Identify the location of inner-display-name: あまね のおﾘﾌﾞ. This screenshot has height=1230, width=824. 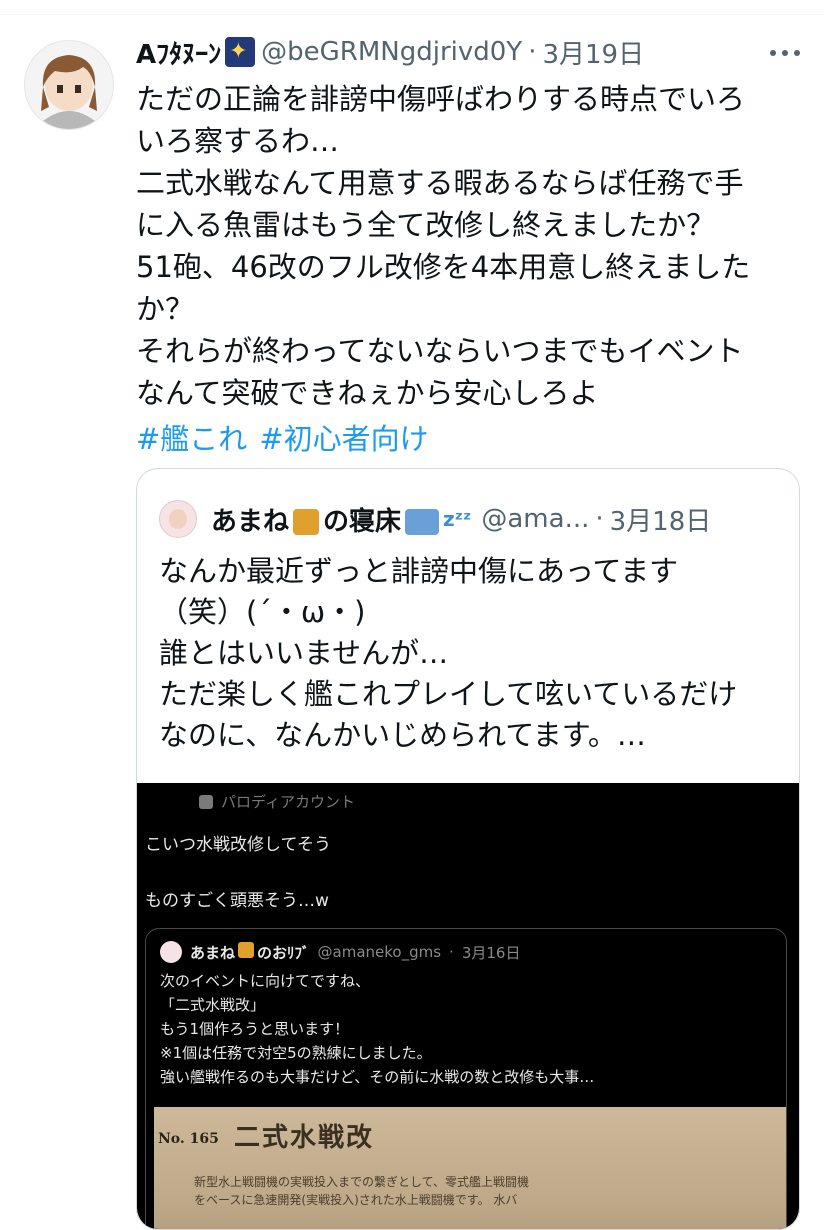
(250, 951).